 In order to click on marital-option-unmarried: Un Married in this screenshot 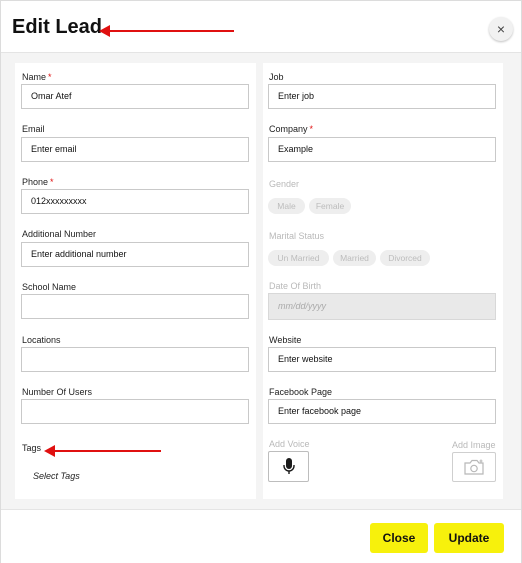, I will do `click(298, 258)`.